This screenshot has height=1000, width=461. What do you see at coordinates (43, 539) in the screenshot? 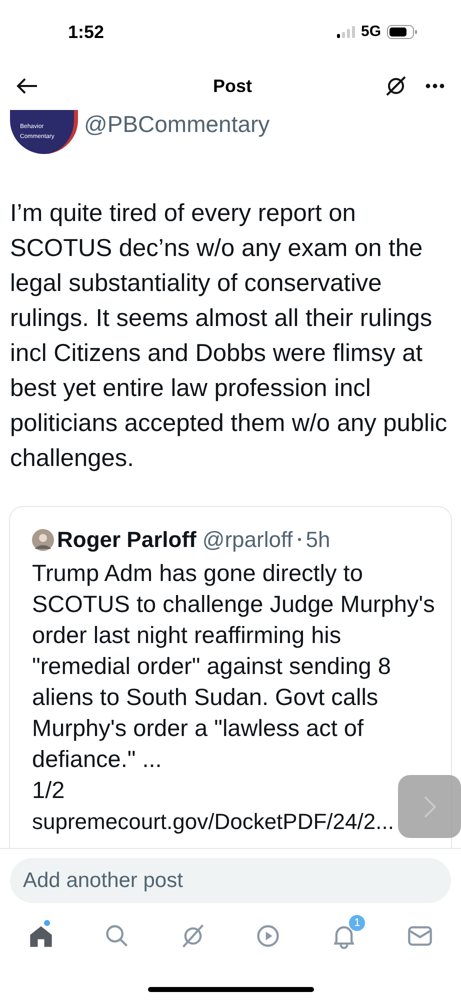
I see `avatar-icon` at bounding box center [43, 539].